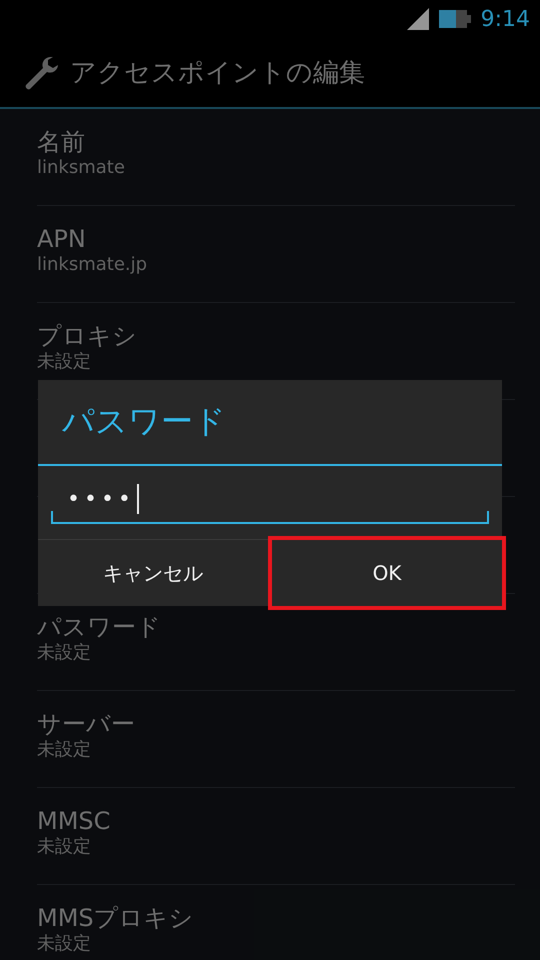  Describe the element at coordinates (387, 573) in the screenshot. I see `dialog-button: OK` at that location.